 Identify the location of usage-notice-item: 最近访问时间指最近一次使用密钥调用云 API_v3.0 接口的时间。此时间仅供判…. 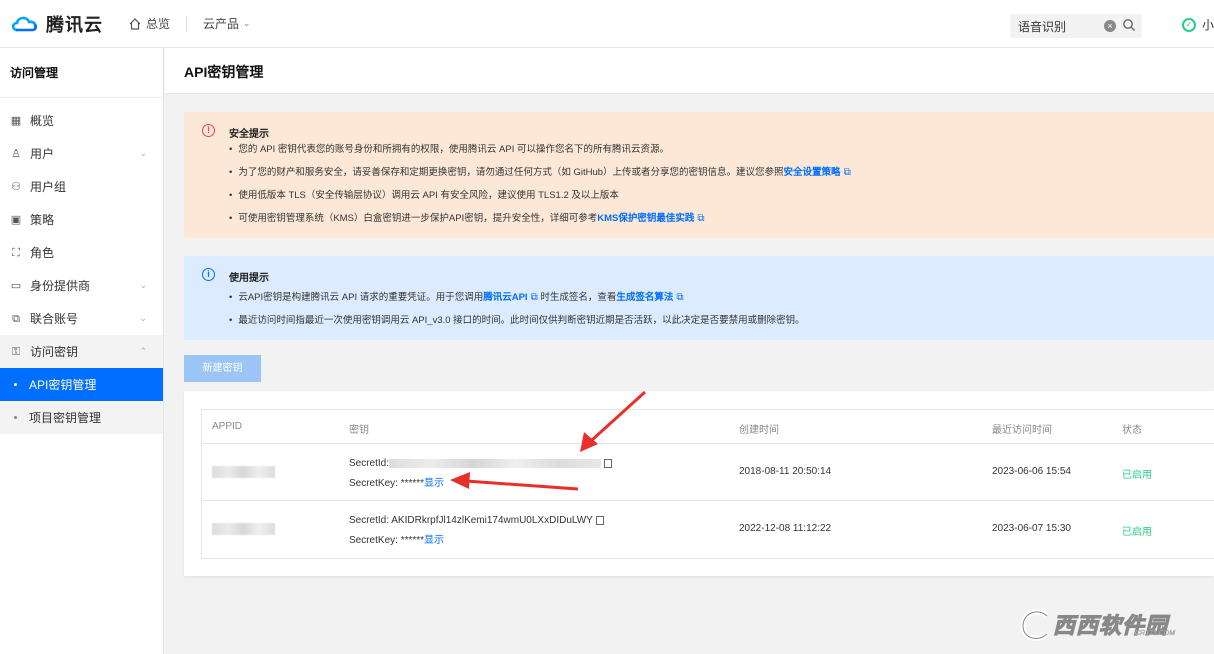
(516, 324).